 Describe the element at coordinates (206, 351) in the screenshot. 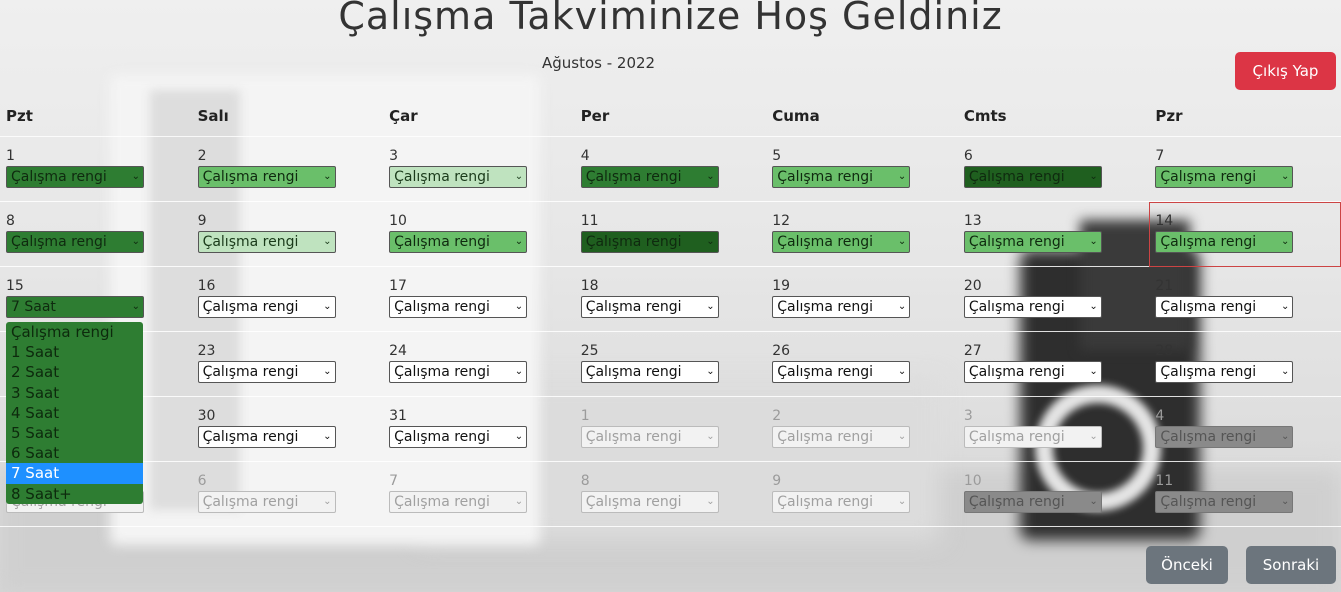

I see `day-number: 23` at that location.